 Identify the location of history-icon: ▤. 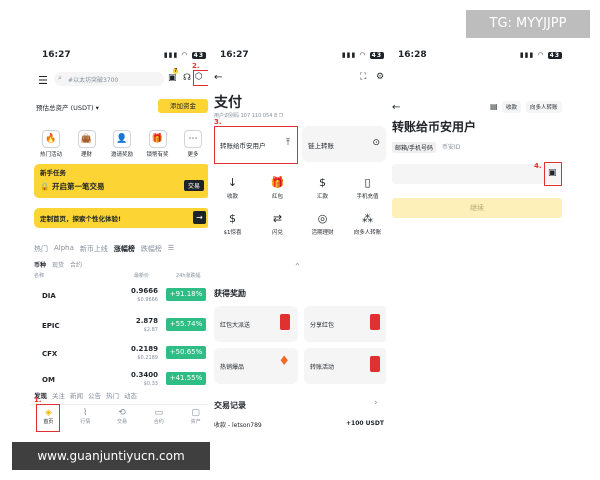
(494, 106).